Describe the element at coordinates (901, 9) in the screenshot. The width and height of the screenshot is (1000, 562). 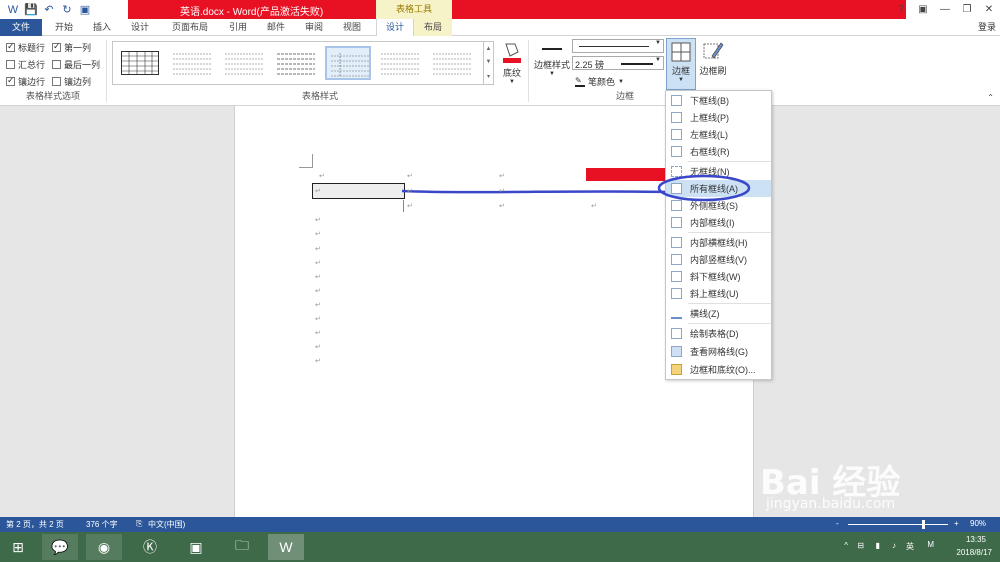
I see `help-button: ?` at that location.